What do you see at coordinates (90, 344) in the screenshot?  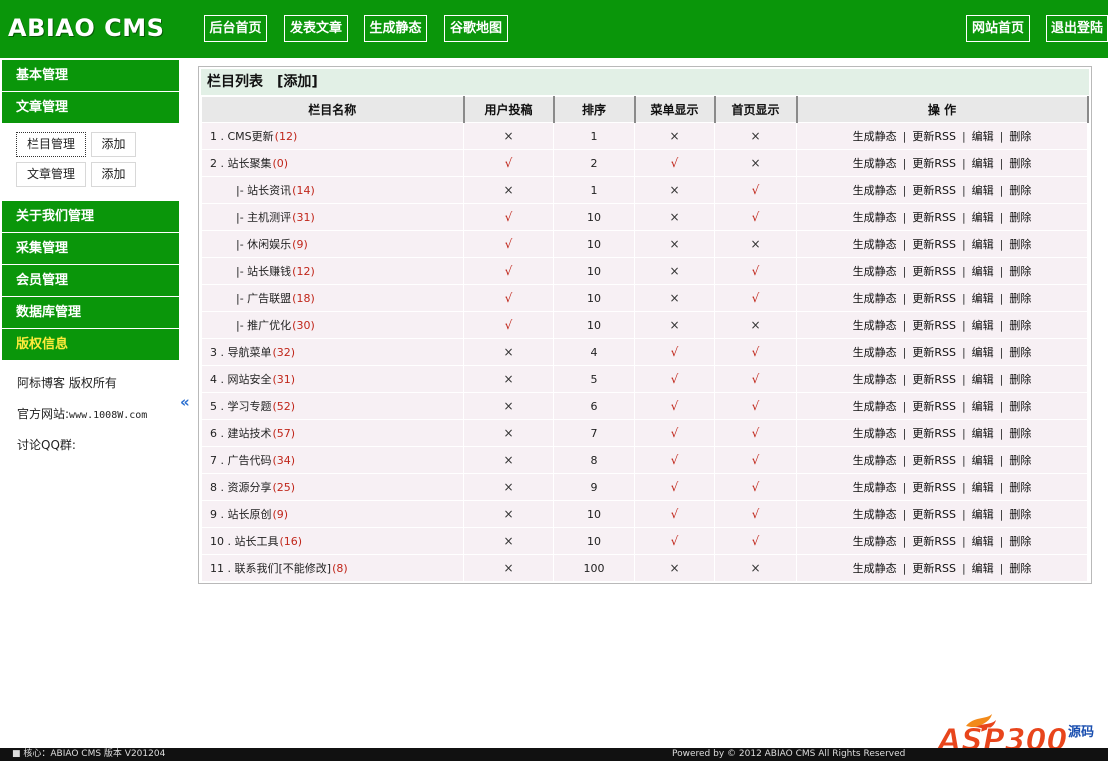 I see `sidebar-copyright-info: 版权信息` at bounding box center [90, 344].